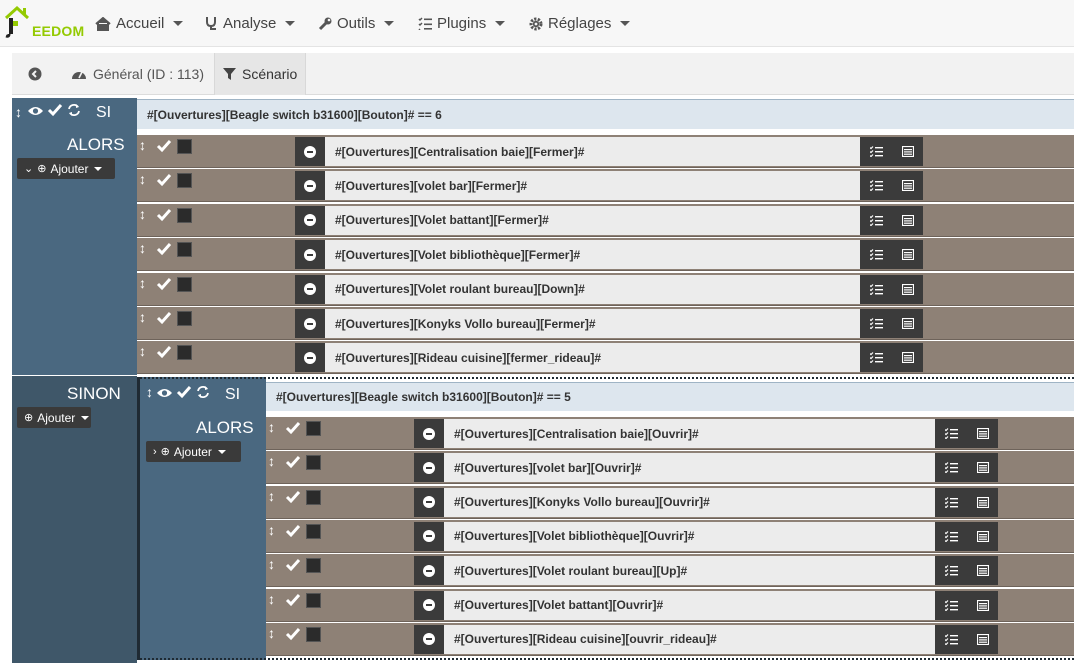 This screenshot has width=1074, height=672. Describe the element at coordinates (35, 74) in the screenshot. I see `back-button` at that location.